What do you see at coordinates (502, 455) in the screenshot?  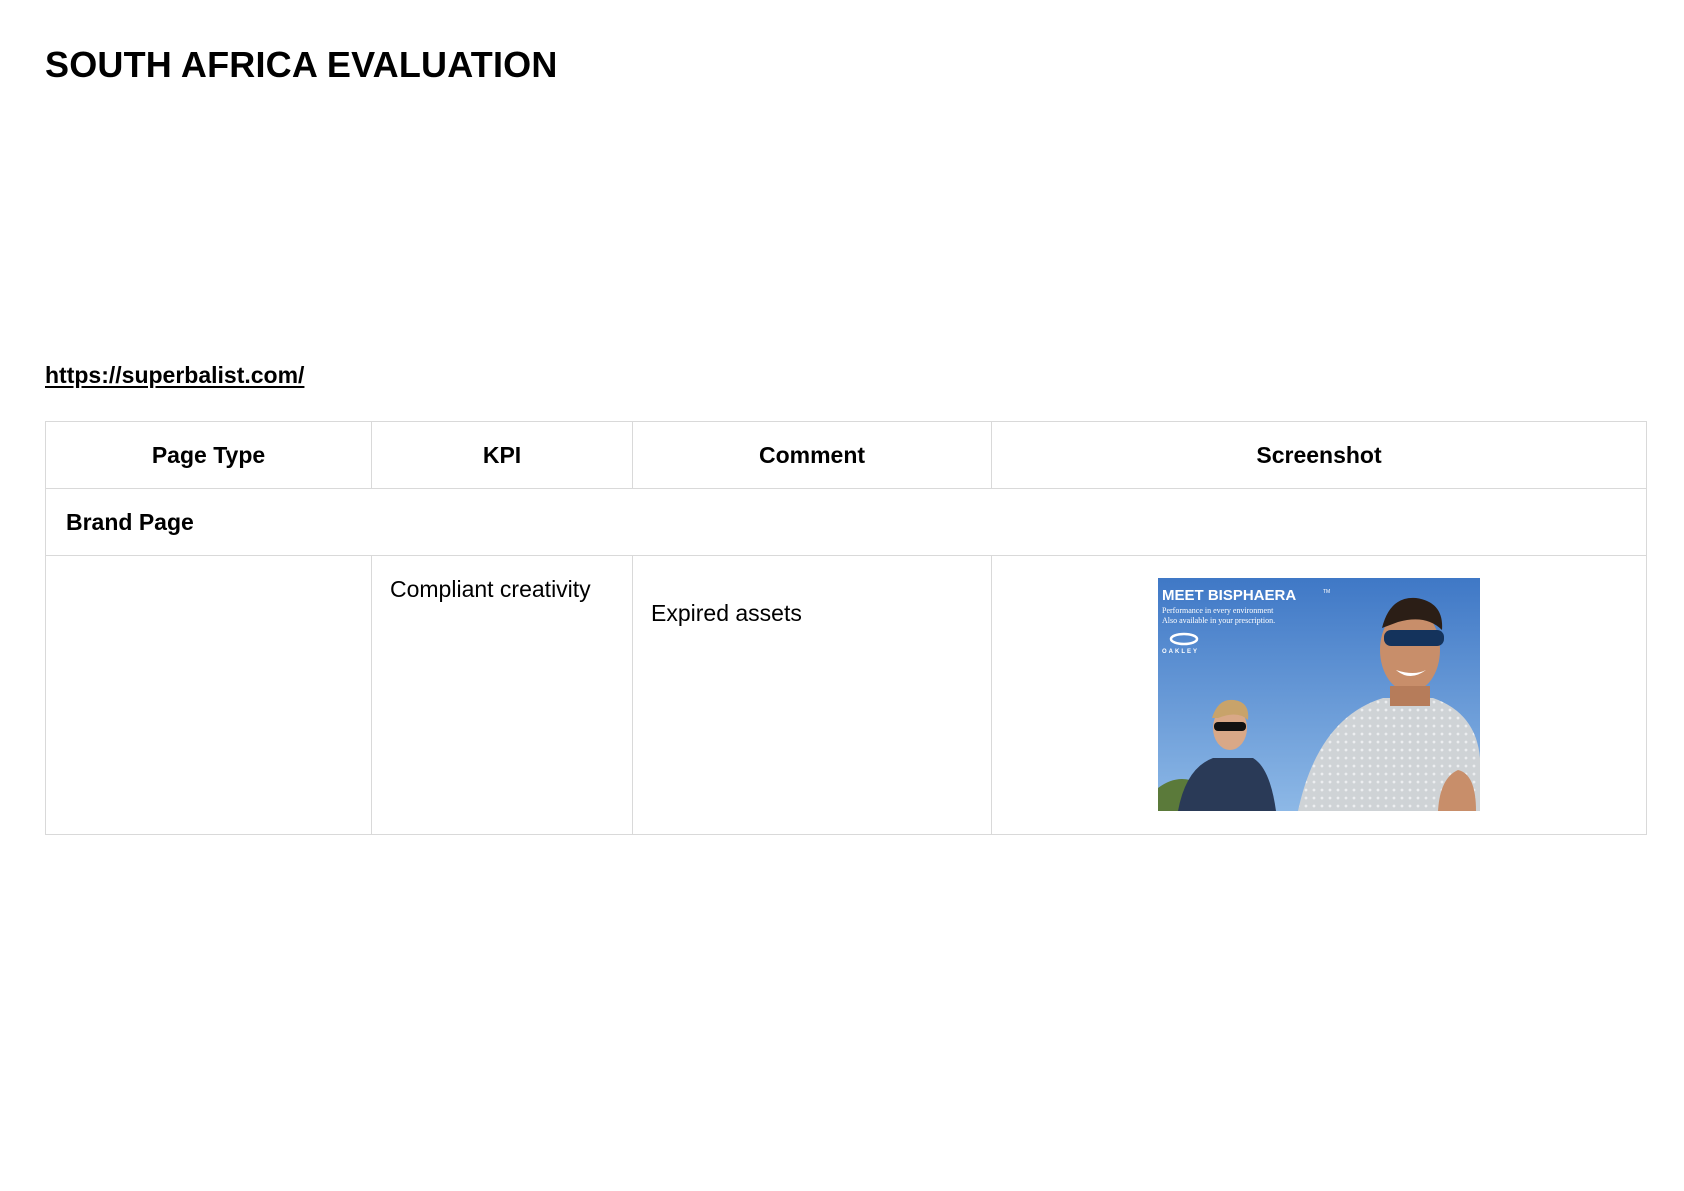 I see `header-kpi: KPI` at bounding box center [502, 455].